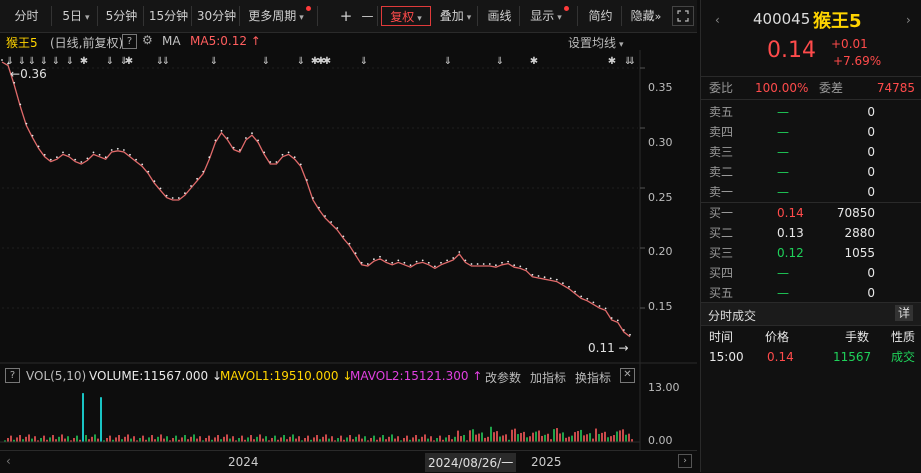 The height and width of the screenshot is (473, 921). Describe the element at coordinates (646, 16) in the screenshot. I see `hide-button: 隐藏»` at that location.